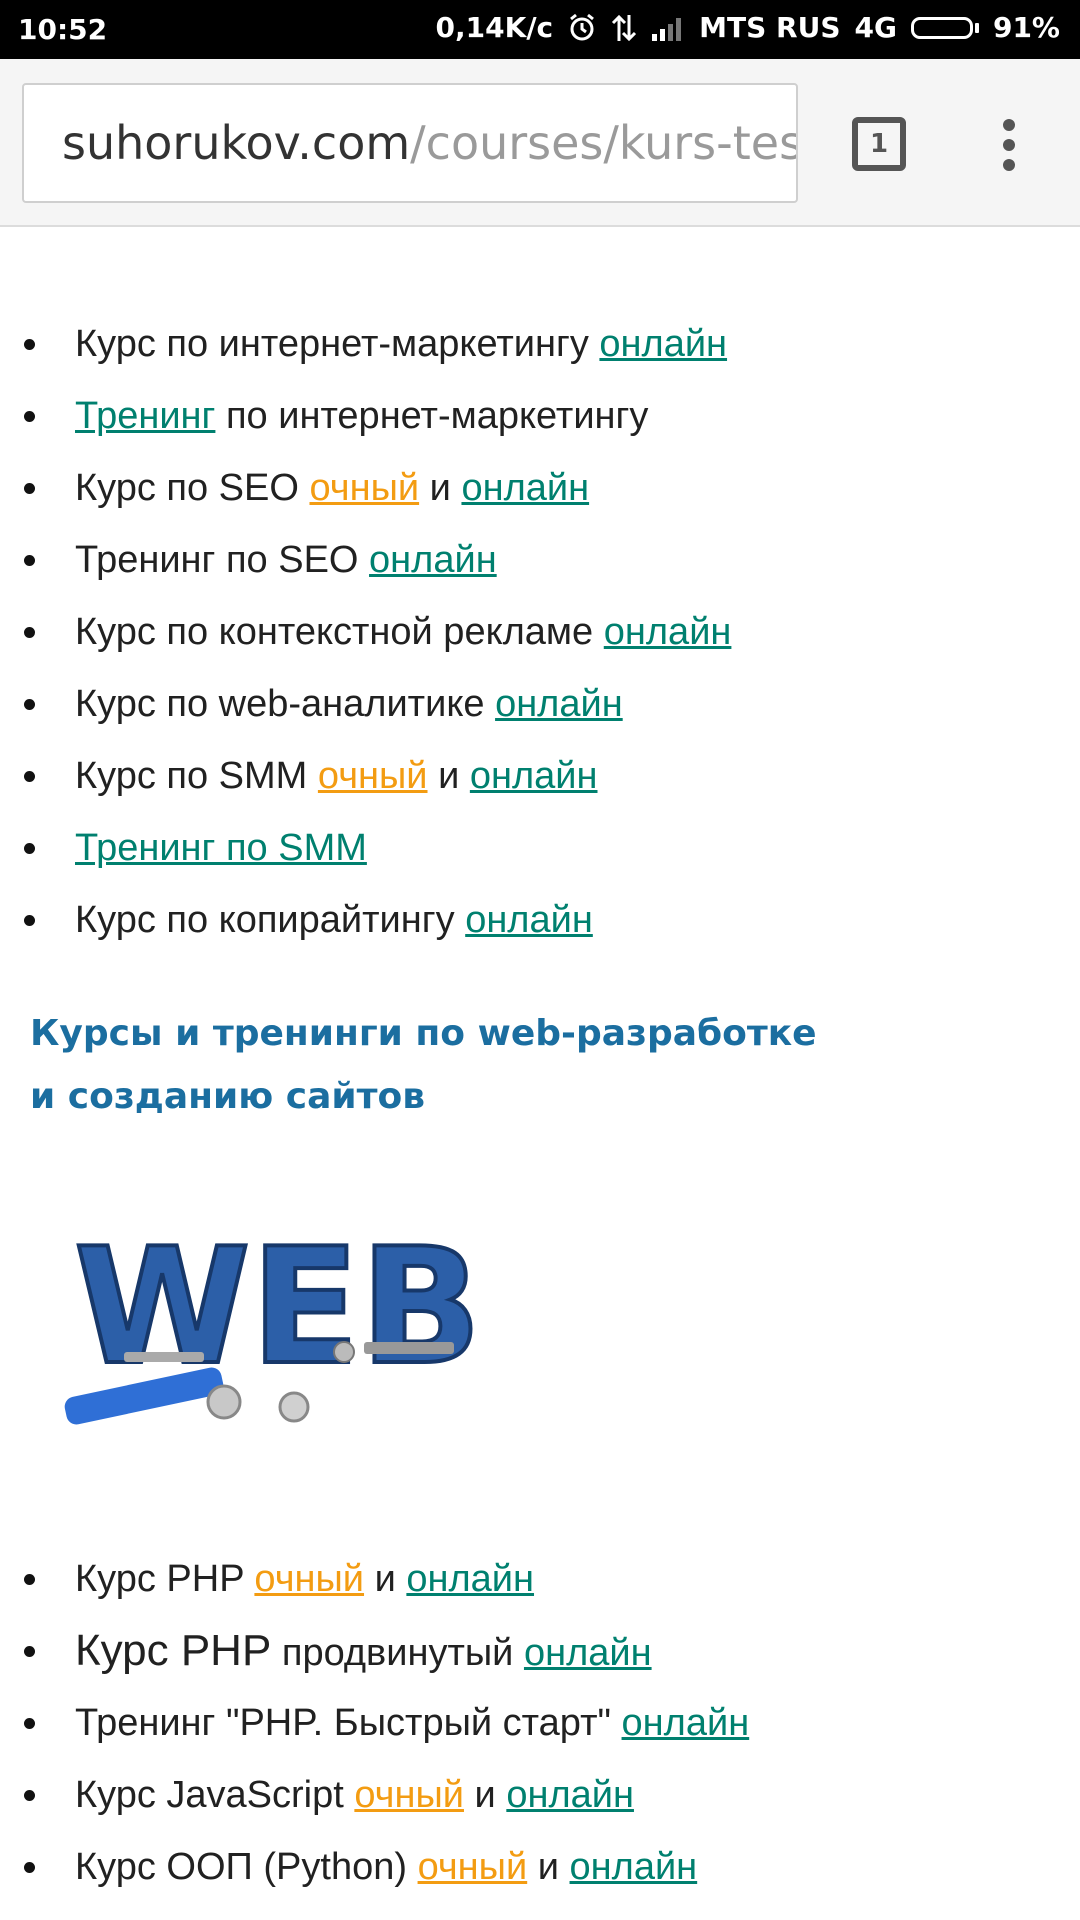 The width and height of the screenshot is (1080, 1920). I want to click on status-bar: 10:52 0,14K/c MTS RUS 4G 91%, so click(540, 29).